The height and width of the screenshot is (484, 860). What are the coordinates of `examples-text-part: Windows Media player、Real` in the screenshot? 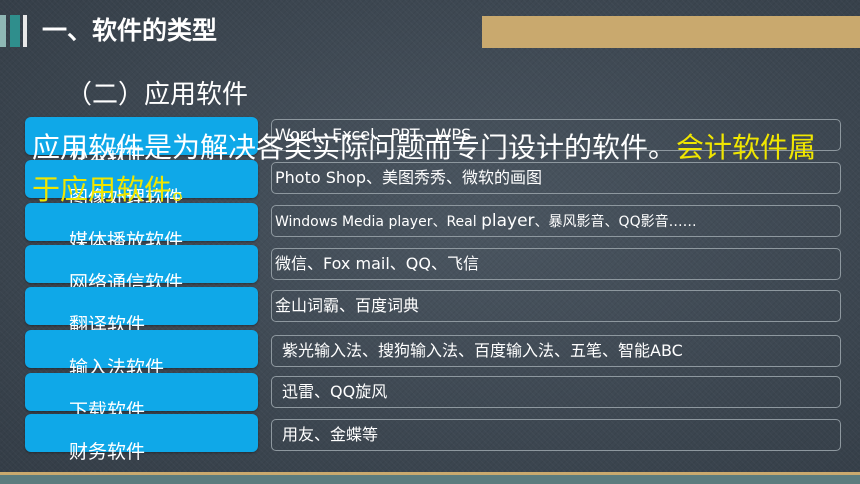 It's located at (378, 222).